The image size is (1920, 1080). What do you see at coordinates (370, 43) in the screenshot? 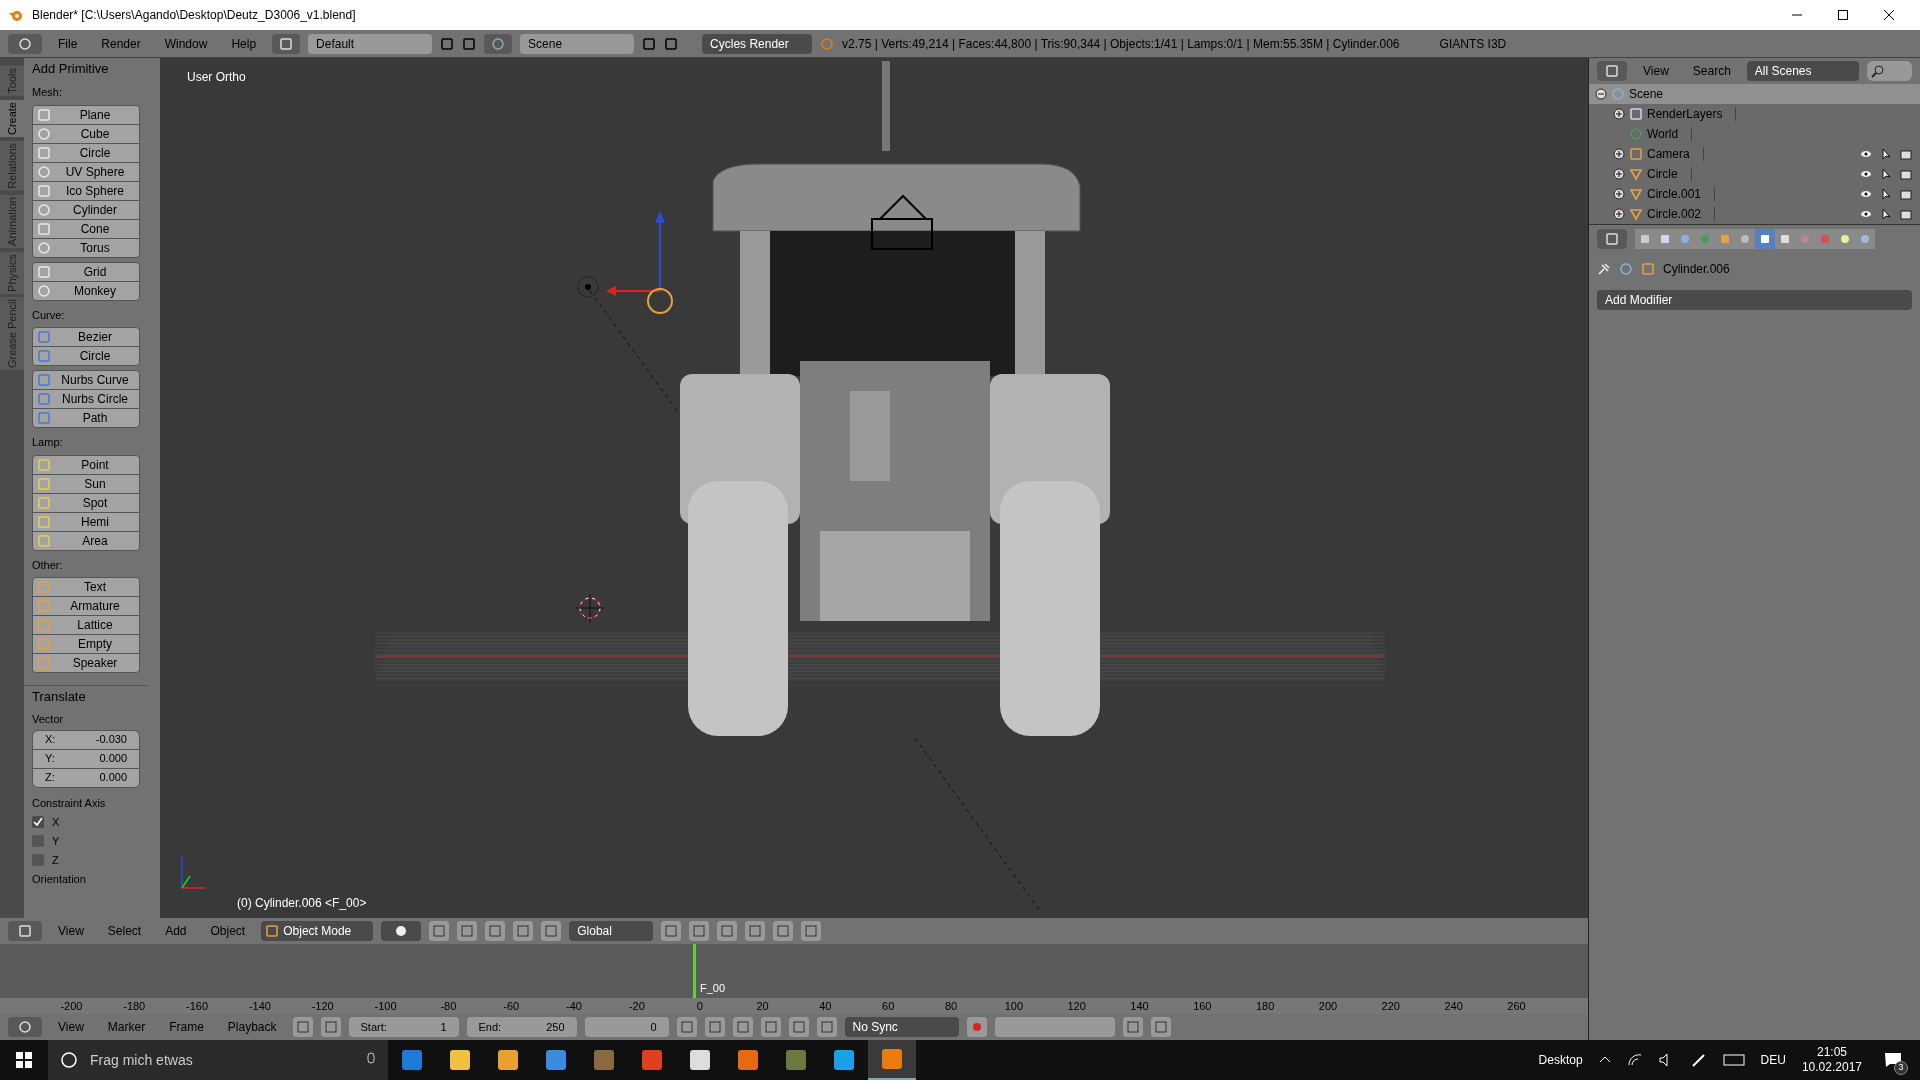
I see `layout-field: Default` at bounding box center [370, 43].